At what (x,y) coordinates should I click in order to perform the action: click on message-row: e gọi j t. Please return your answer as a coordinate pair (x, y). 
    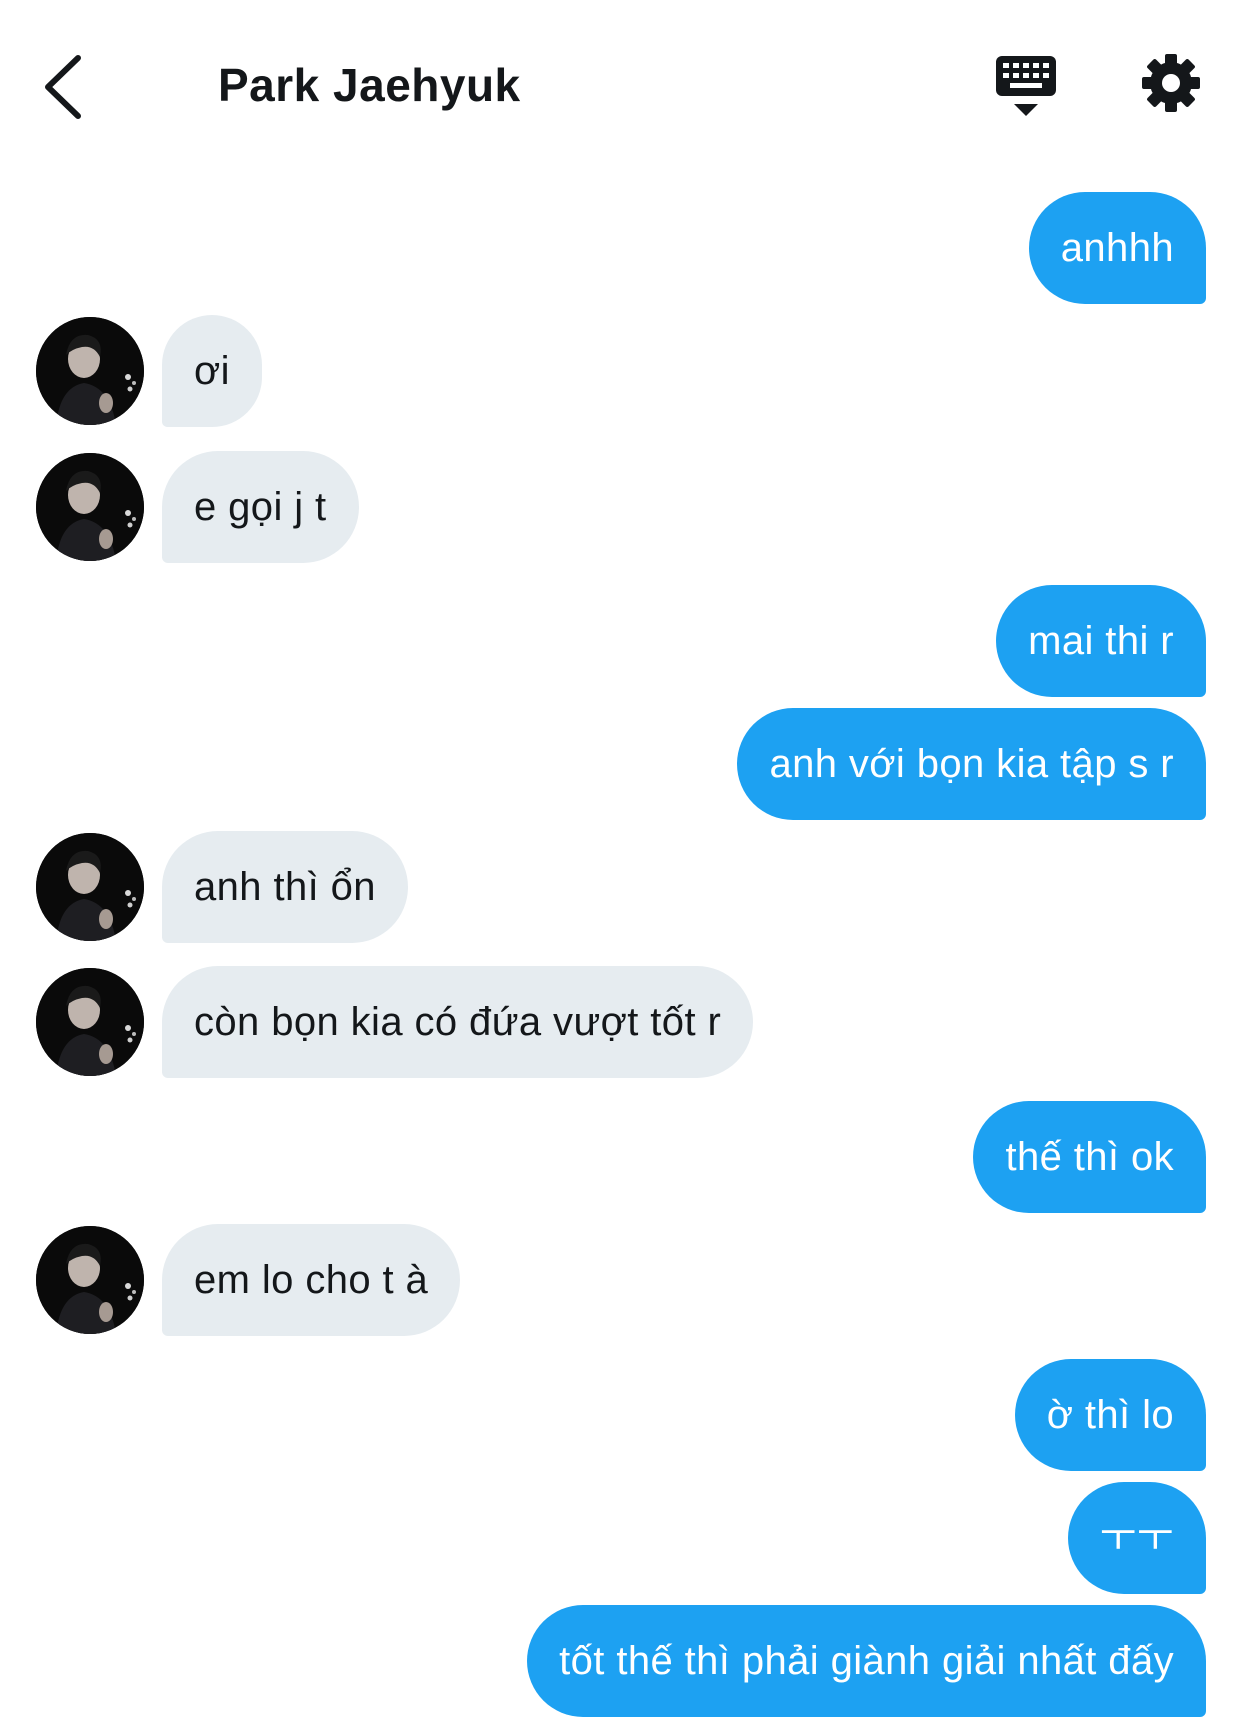
    Looking at the image, I should click on (621, 507).